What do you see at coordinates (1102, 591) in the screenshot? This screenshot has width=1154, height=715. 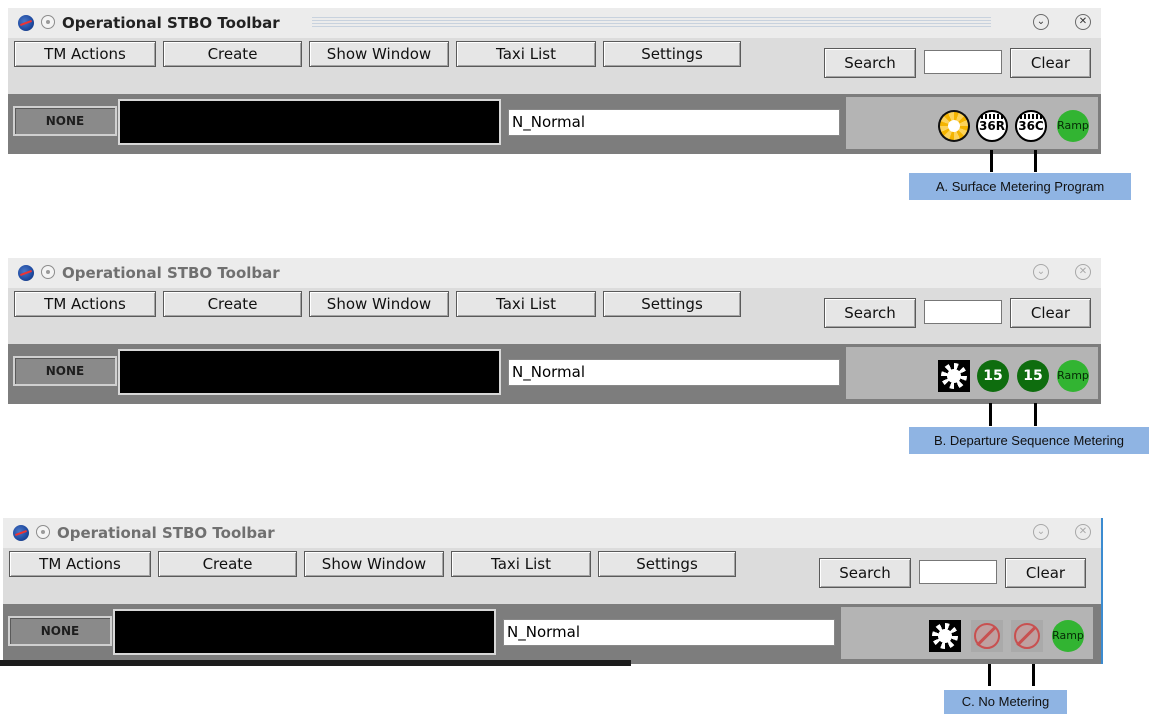 I see `window-edge` at bounding box center [1102, 591].